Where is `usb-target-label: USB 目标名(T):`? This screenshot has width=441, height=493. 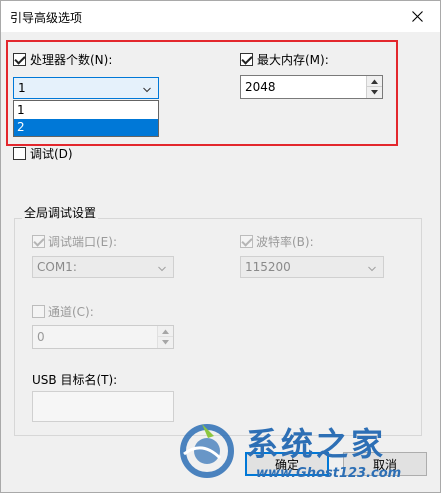 usb-target-label: USB 目标名(T): is located at coordinates (75, 380).